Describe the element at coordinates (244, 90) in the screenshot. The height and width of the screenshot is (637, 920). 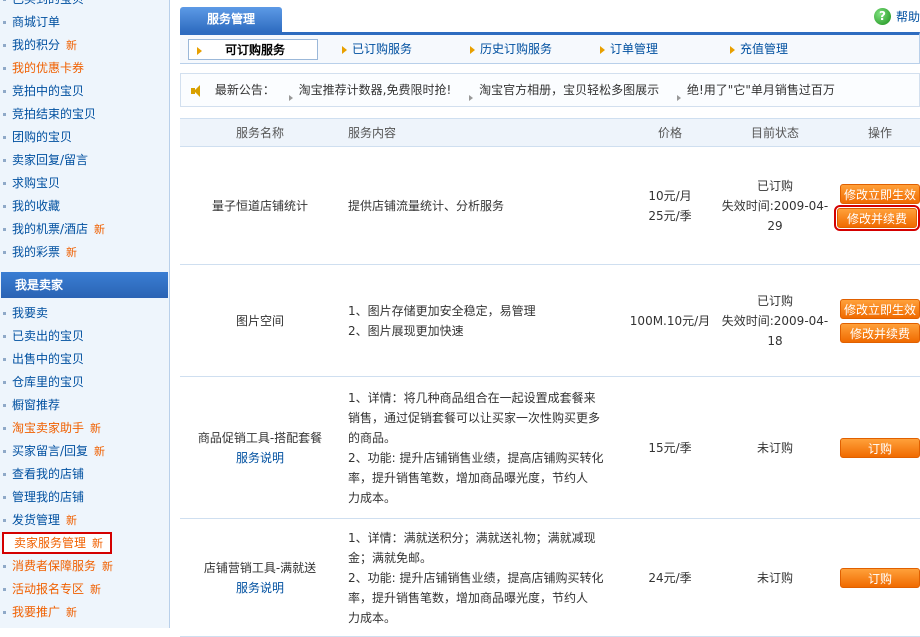
I see `announcement-label: 最新公告：` at that location.